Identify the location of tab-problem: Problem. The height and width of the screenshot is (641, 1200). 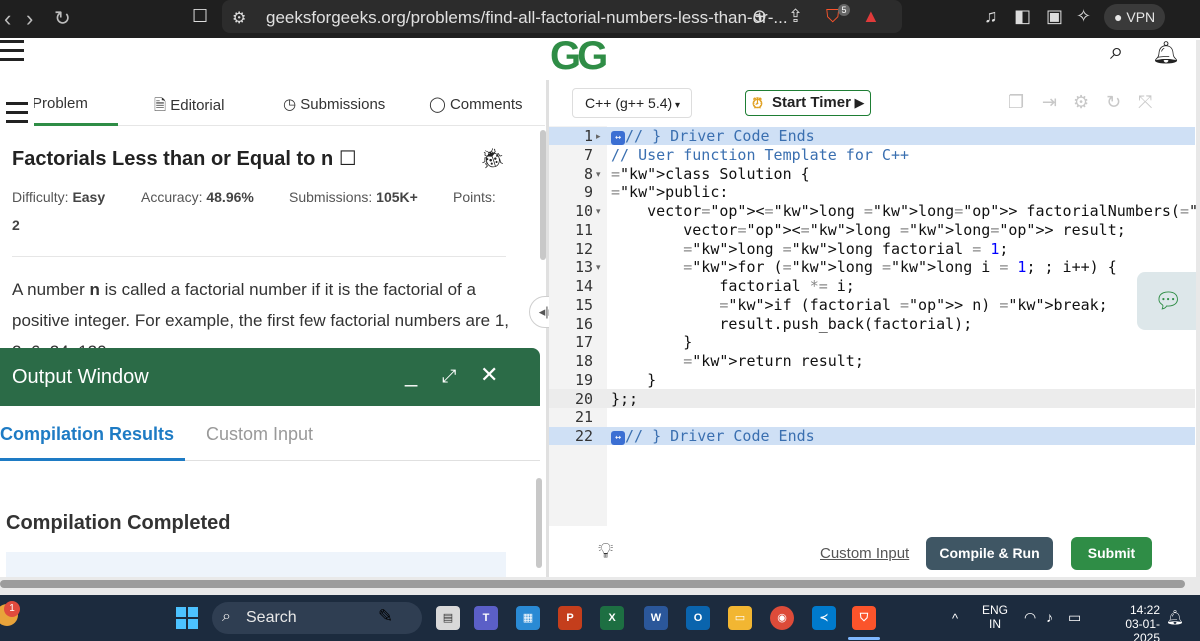
(60, 103).